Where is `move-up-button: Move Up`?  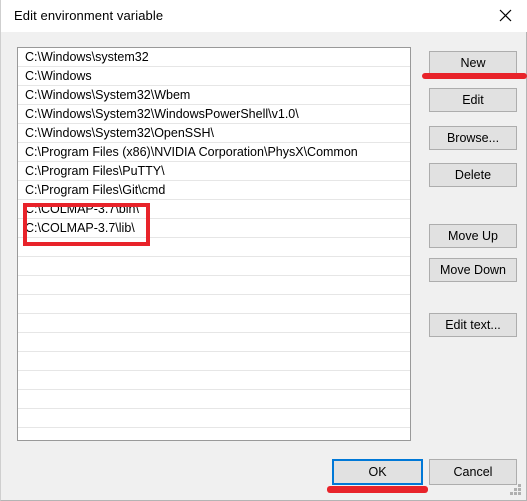
move-up-button: Move Up is located at coordinates (473, 236).